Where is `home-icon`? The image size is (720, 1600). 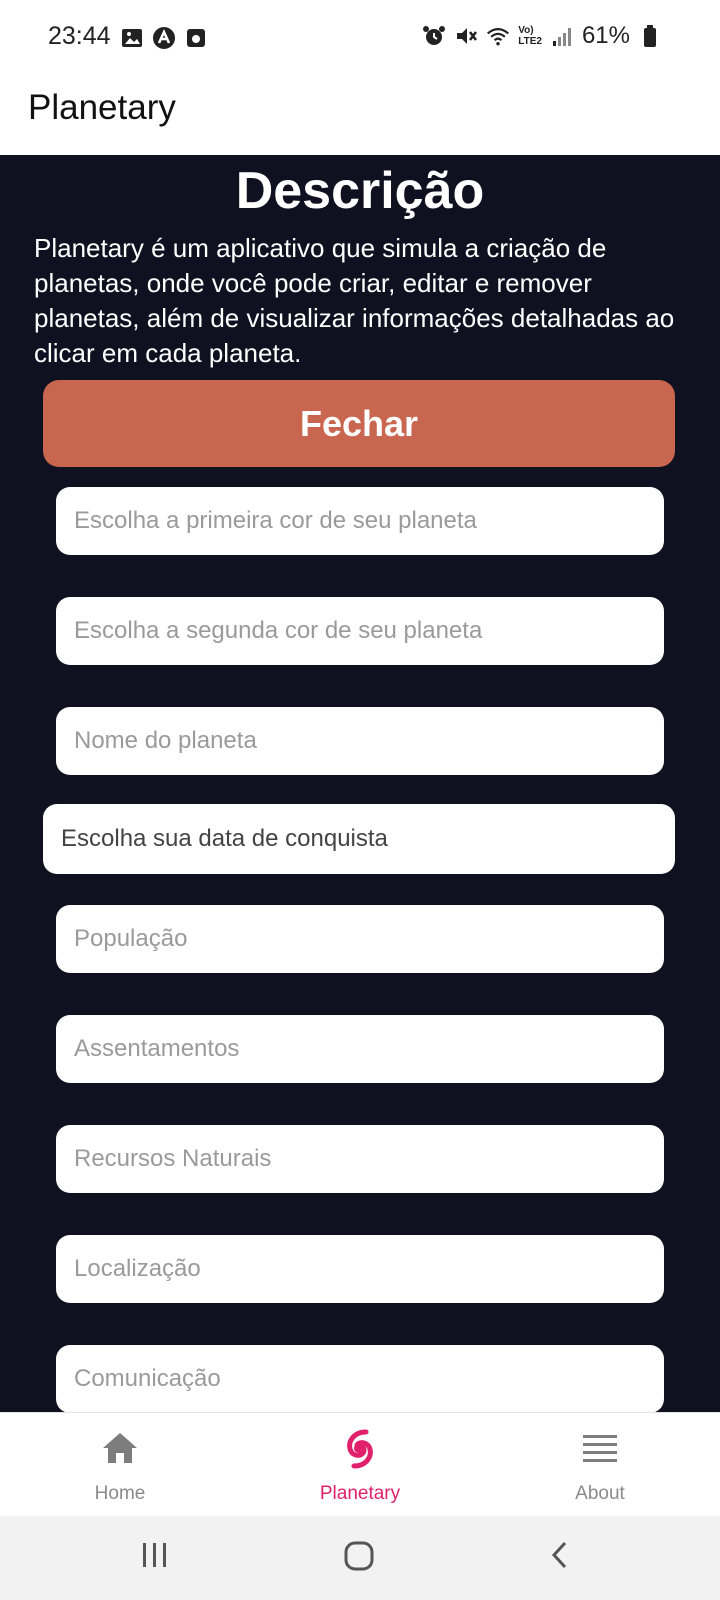
home-icon is located at coordinates (120, 1449).